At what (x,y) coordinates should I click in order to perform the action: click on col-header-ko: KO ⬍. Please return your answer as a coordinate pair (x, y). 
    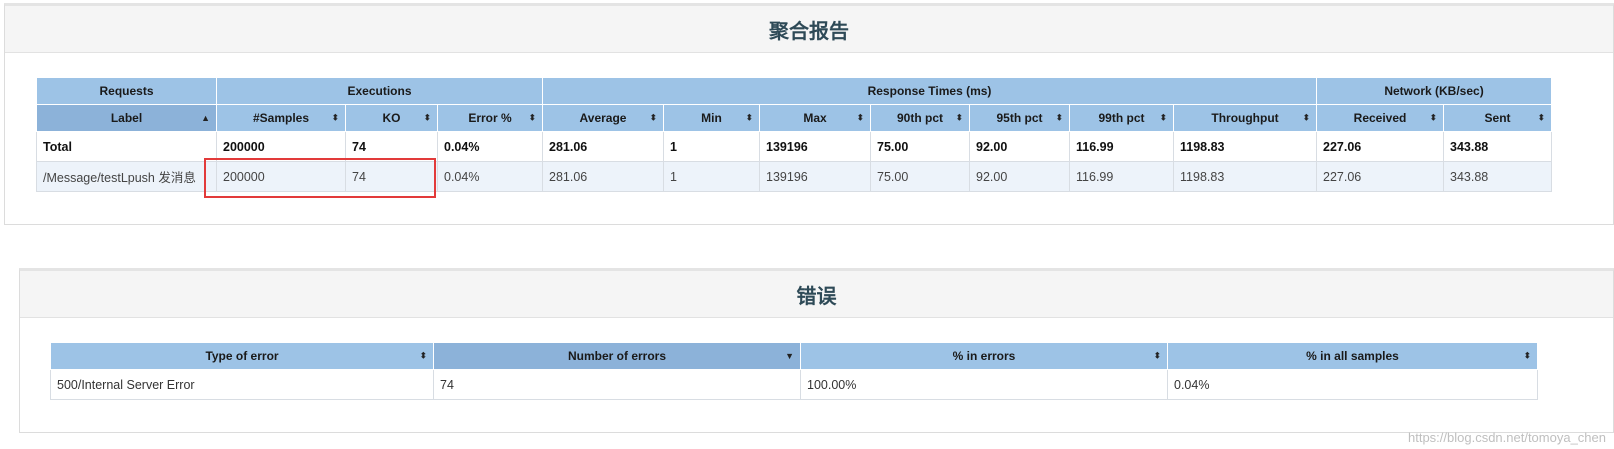
    Looking at the image, I should click on (391, 118).